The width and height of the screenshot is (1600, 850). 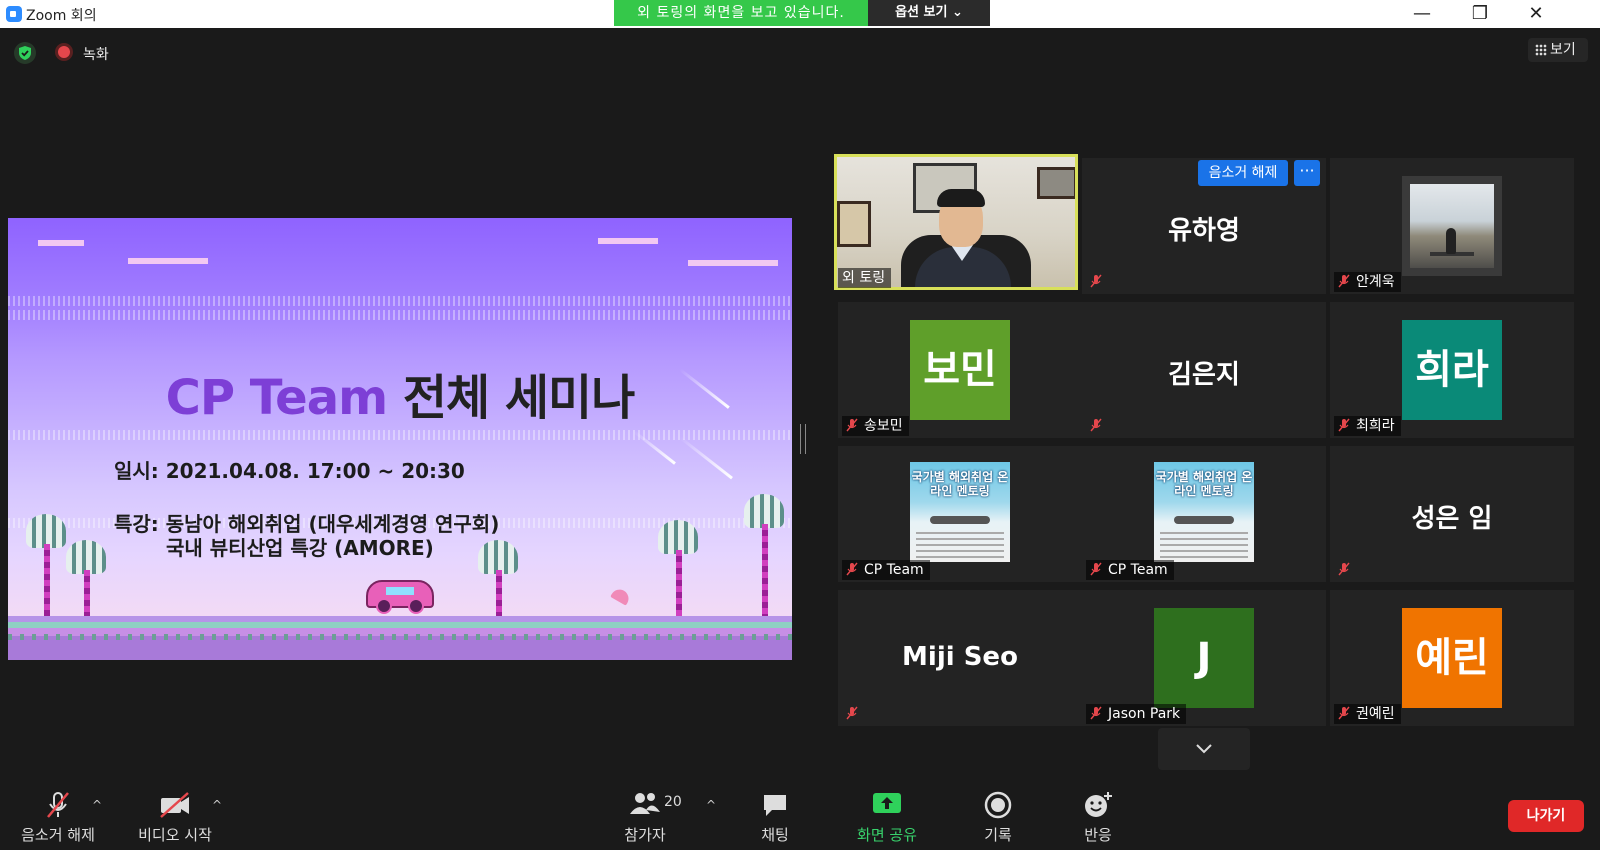 I want to click on slide-date-line: 일시: 2021.04.08. 17:00 ~ 20:30, so click(x=289, y=471).